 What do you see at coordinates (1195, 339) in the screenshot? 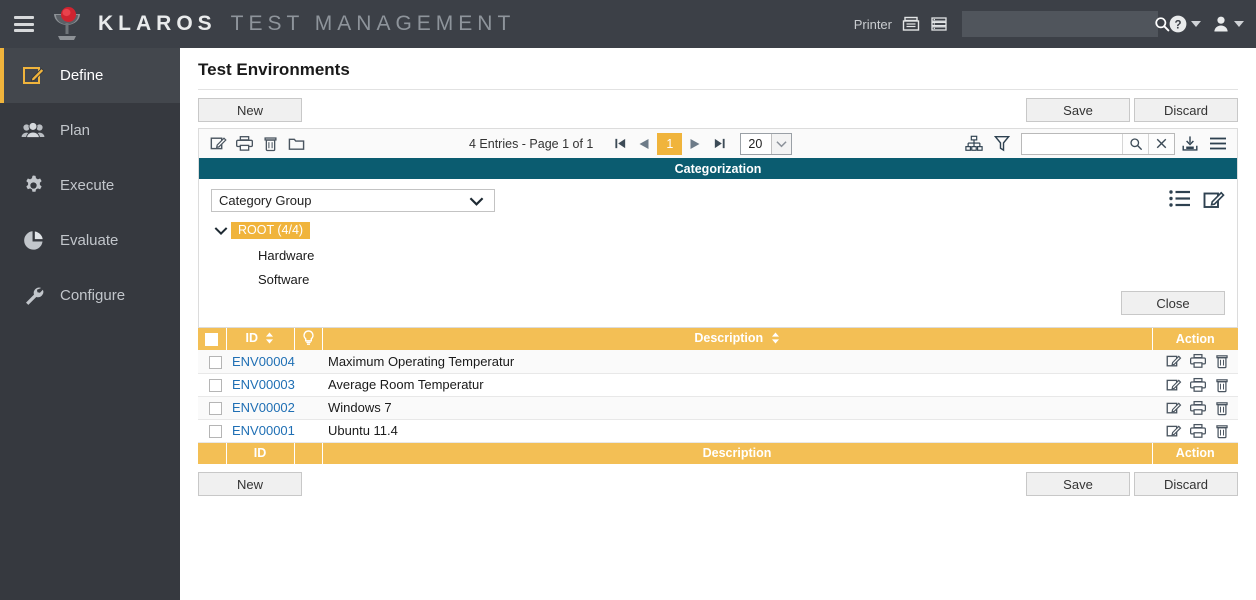
I see `column-header-action-label: Action` at bounding box center [1195, 339].